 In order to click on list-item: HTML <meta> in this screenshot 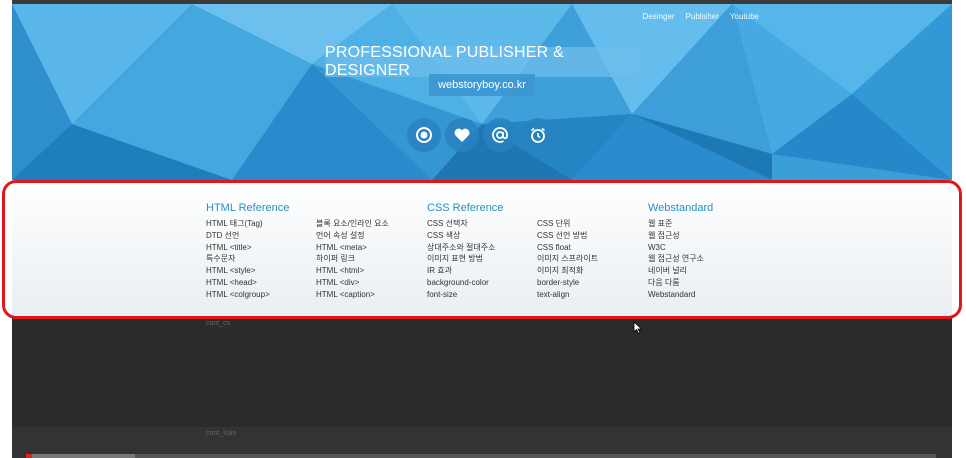, I will do `click(352, 248)`.